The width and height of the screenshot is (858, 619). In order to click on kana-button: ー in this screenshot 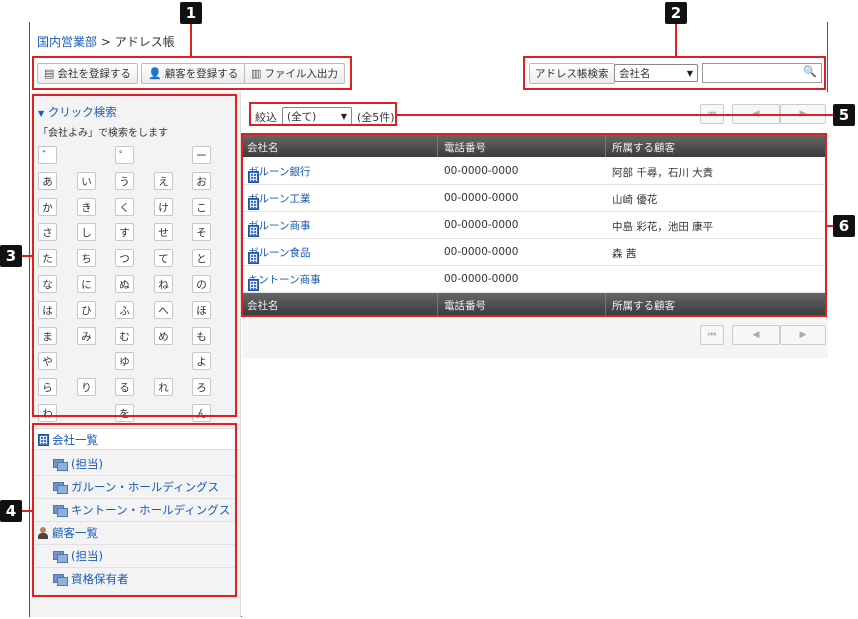, I will do `click(201, 155)`.